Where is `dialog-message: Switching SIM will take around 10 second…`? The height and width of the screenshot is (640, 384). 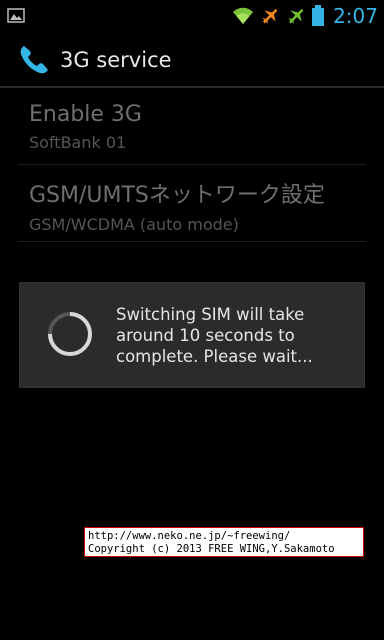
dialog-message: Switching SIM will take around 10 second… is located at coordinates (214, 335).